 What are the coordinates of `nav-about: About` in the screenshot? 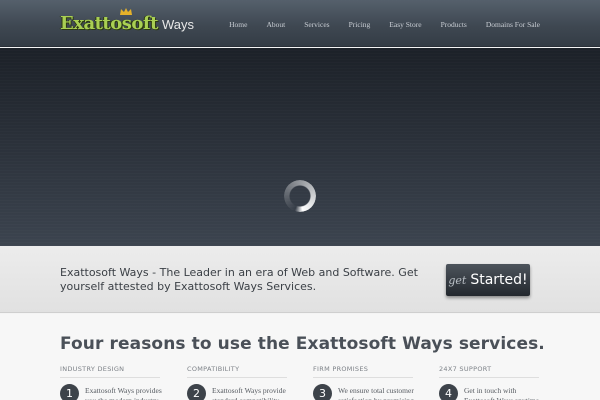 It's located at (266, 24).